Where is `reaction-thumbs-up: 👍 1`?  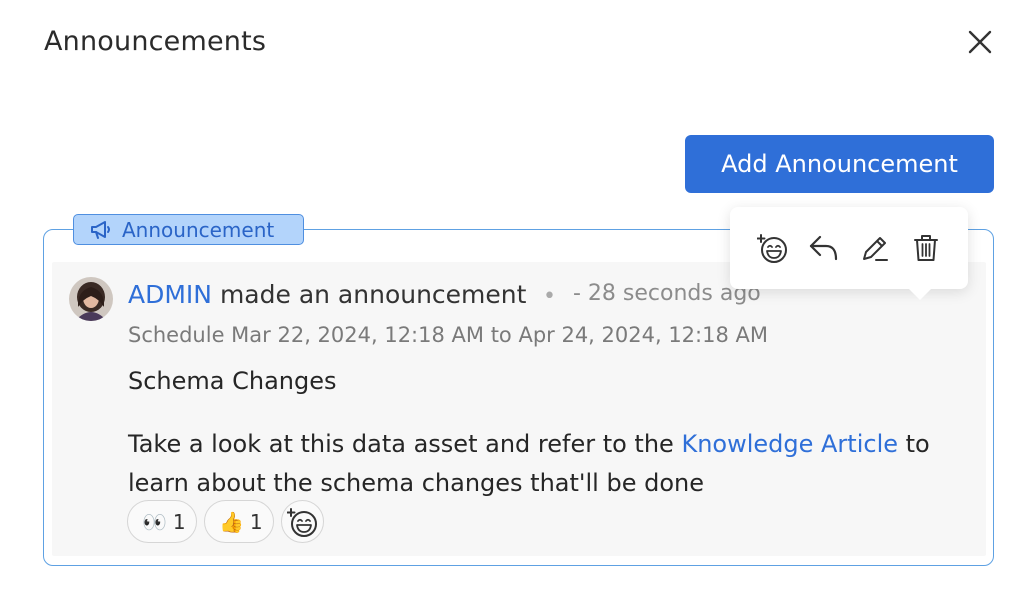
reaction-thumbs-up: 👍 1 is located at coordinates (239, 521).